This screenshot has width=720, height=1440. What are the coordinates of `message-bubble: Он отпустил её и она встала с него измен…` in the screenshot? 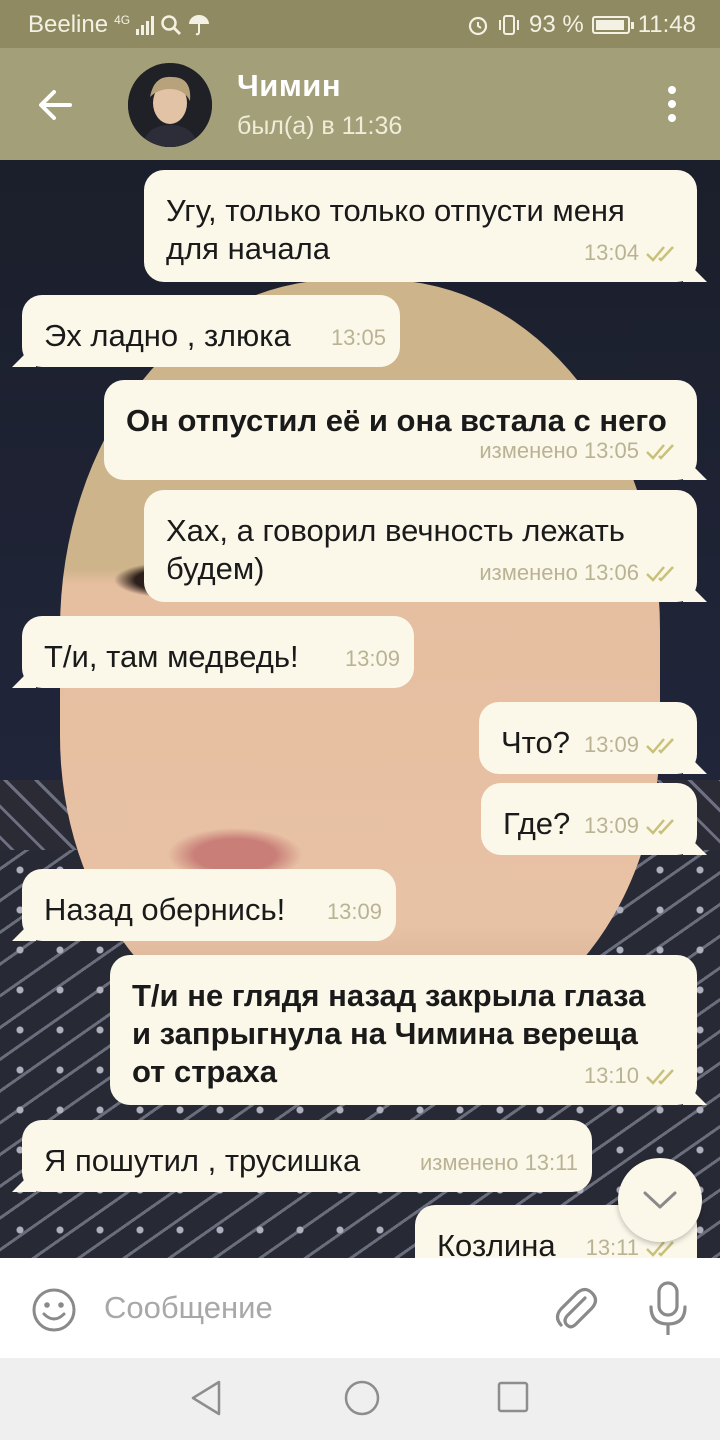 It's located at (400, 430).